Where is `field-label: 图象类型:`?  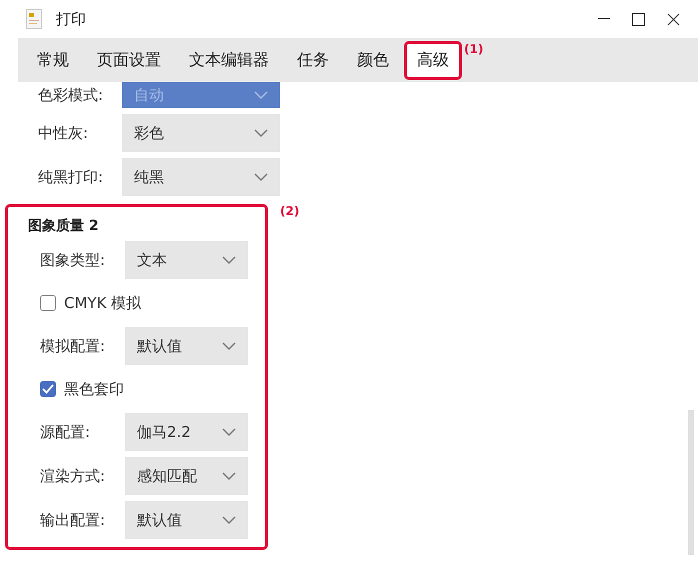
field-label: 图象类型: is located at coordinates (73, 260).